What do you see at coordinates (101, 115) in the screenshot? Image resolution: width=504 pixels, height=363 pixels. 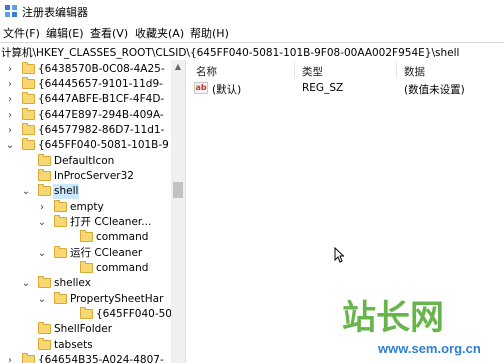 I see `tree-item-label: {6447E897-294B-409A-` at bounding box center [101, 115].